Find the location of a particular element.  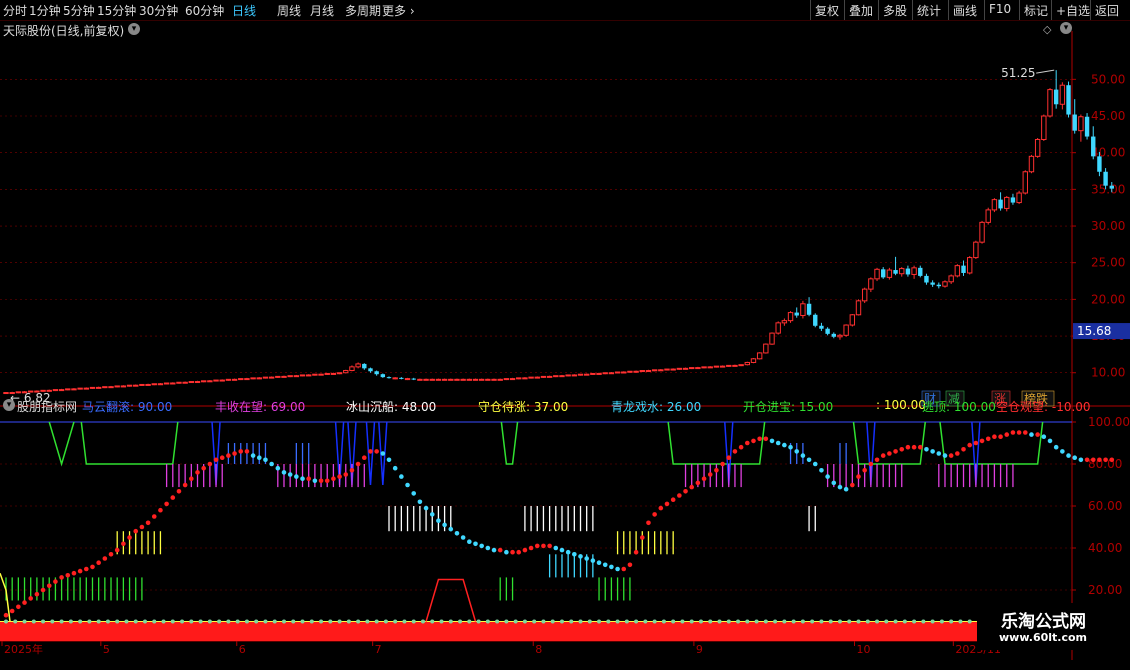

dropdown-icon: ▾ is located at coordinates (134, 29).